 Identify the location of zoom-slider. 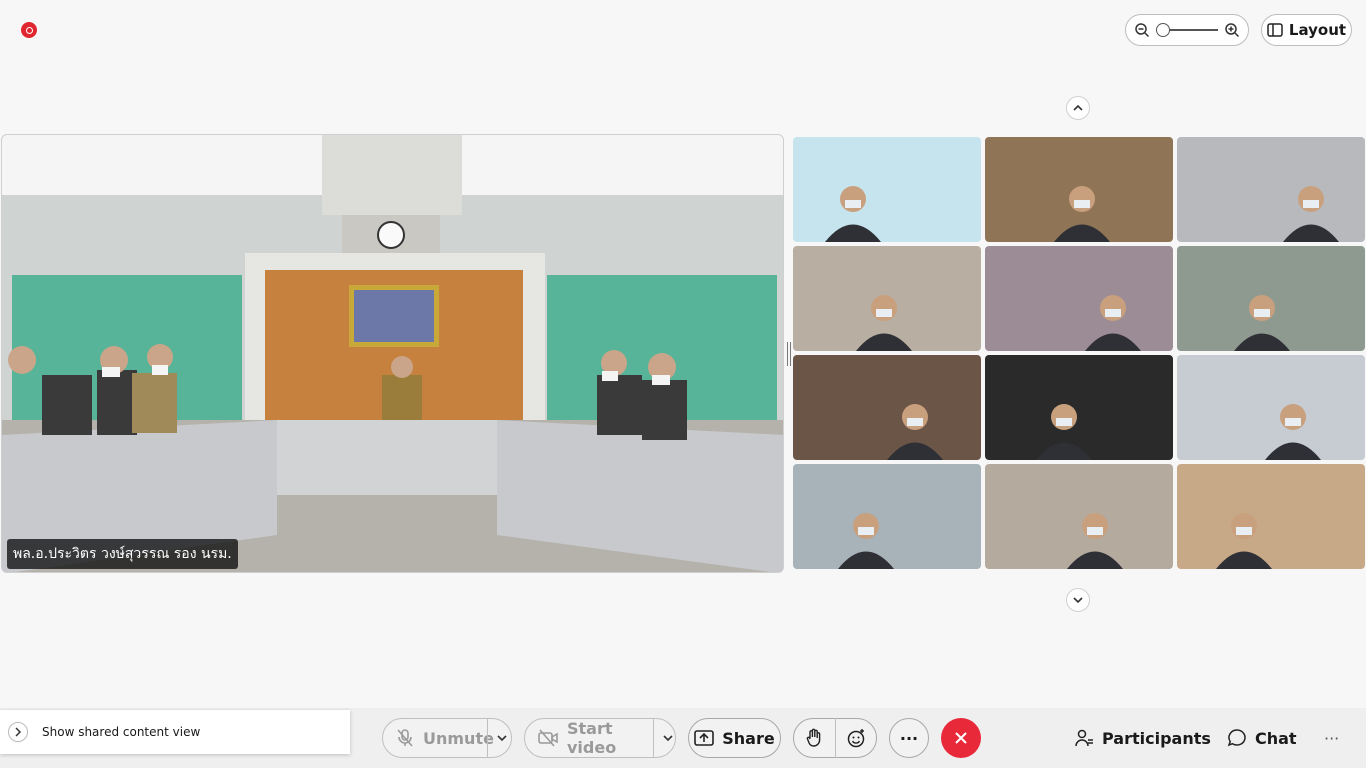
(1187, 30).